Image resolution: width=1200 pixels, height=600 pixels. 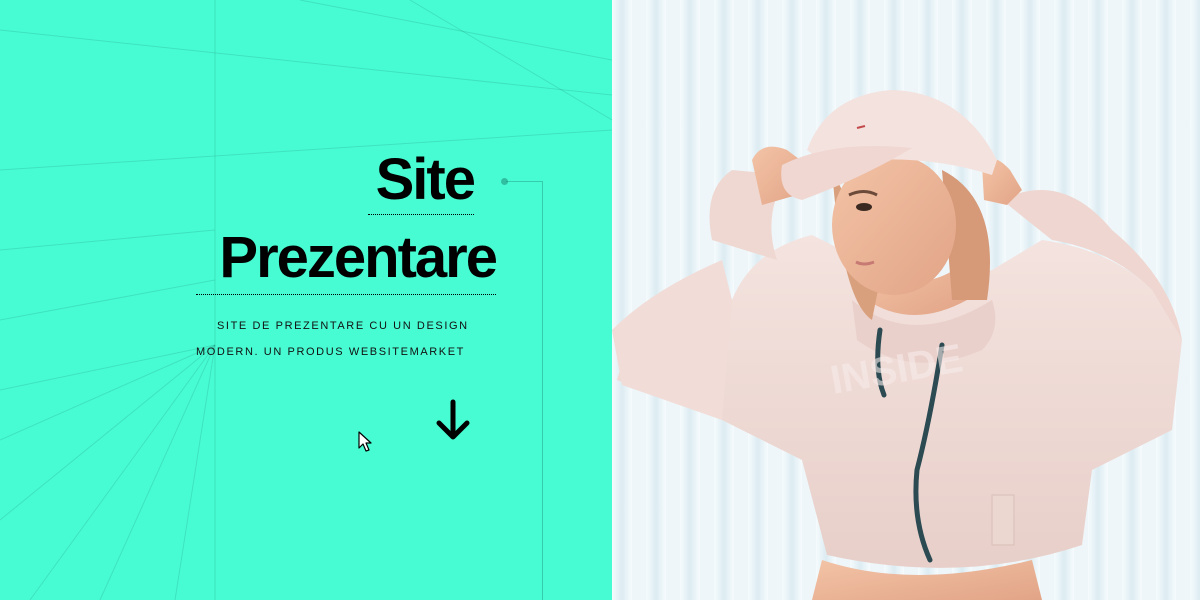 What do you see at coordinates (542, 391) in the screenshot?
I see `decorative-vertical-line` at bounding box center [542, 391].